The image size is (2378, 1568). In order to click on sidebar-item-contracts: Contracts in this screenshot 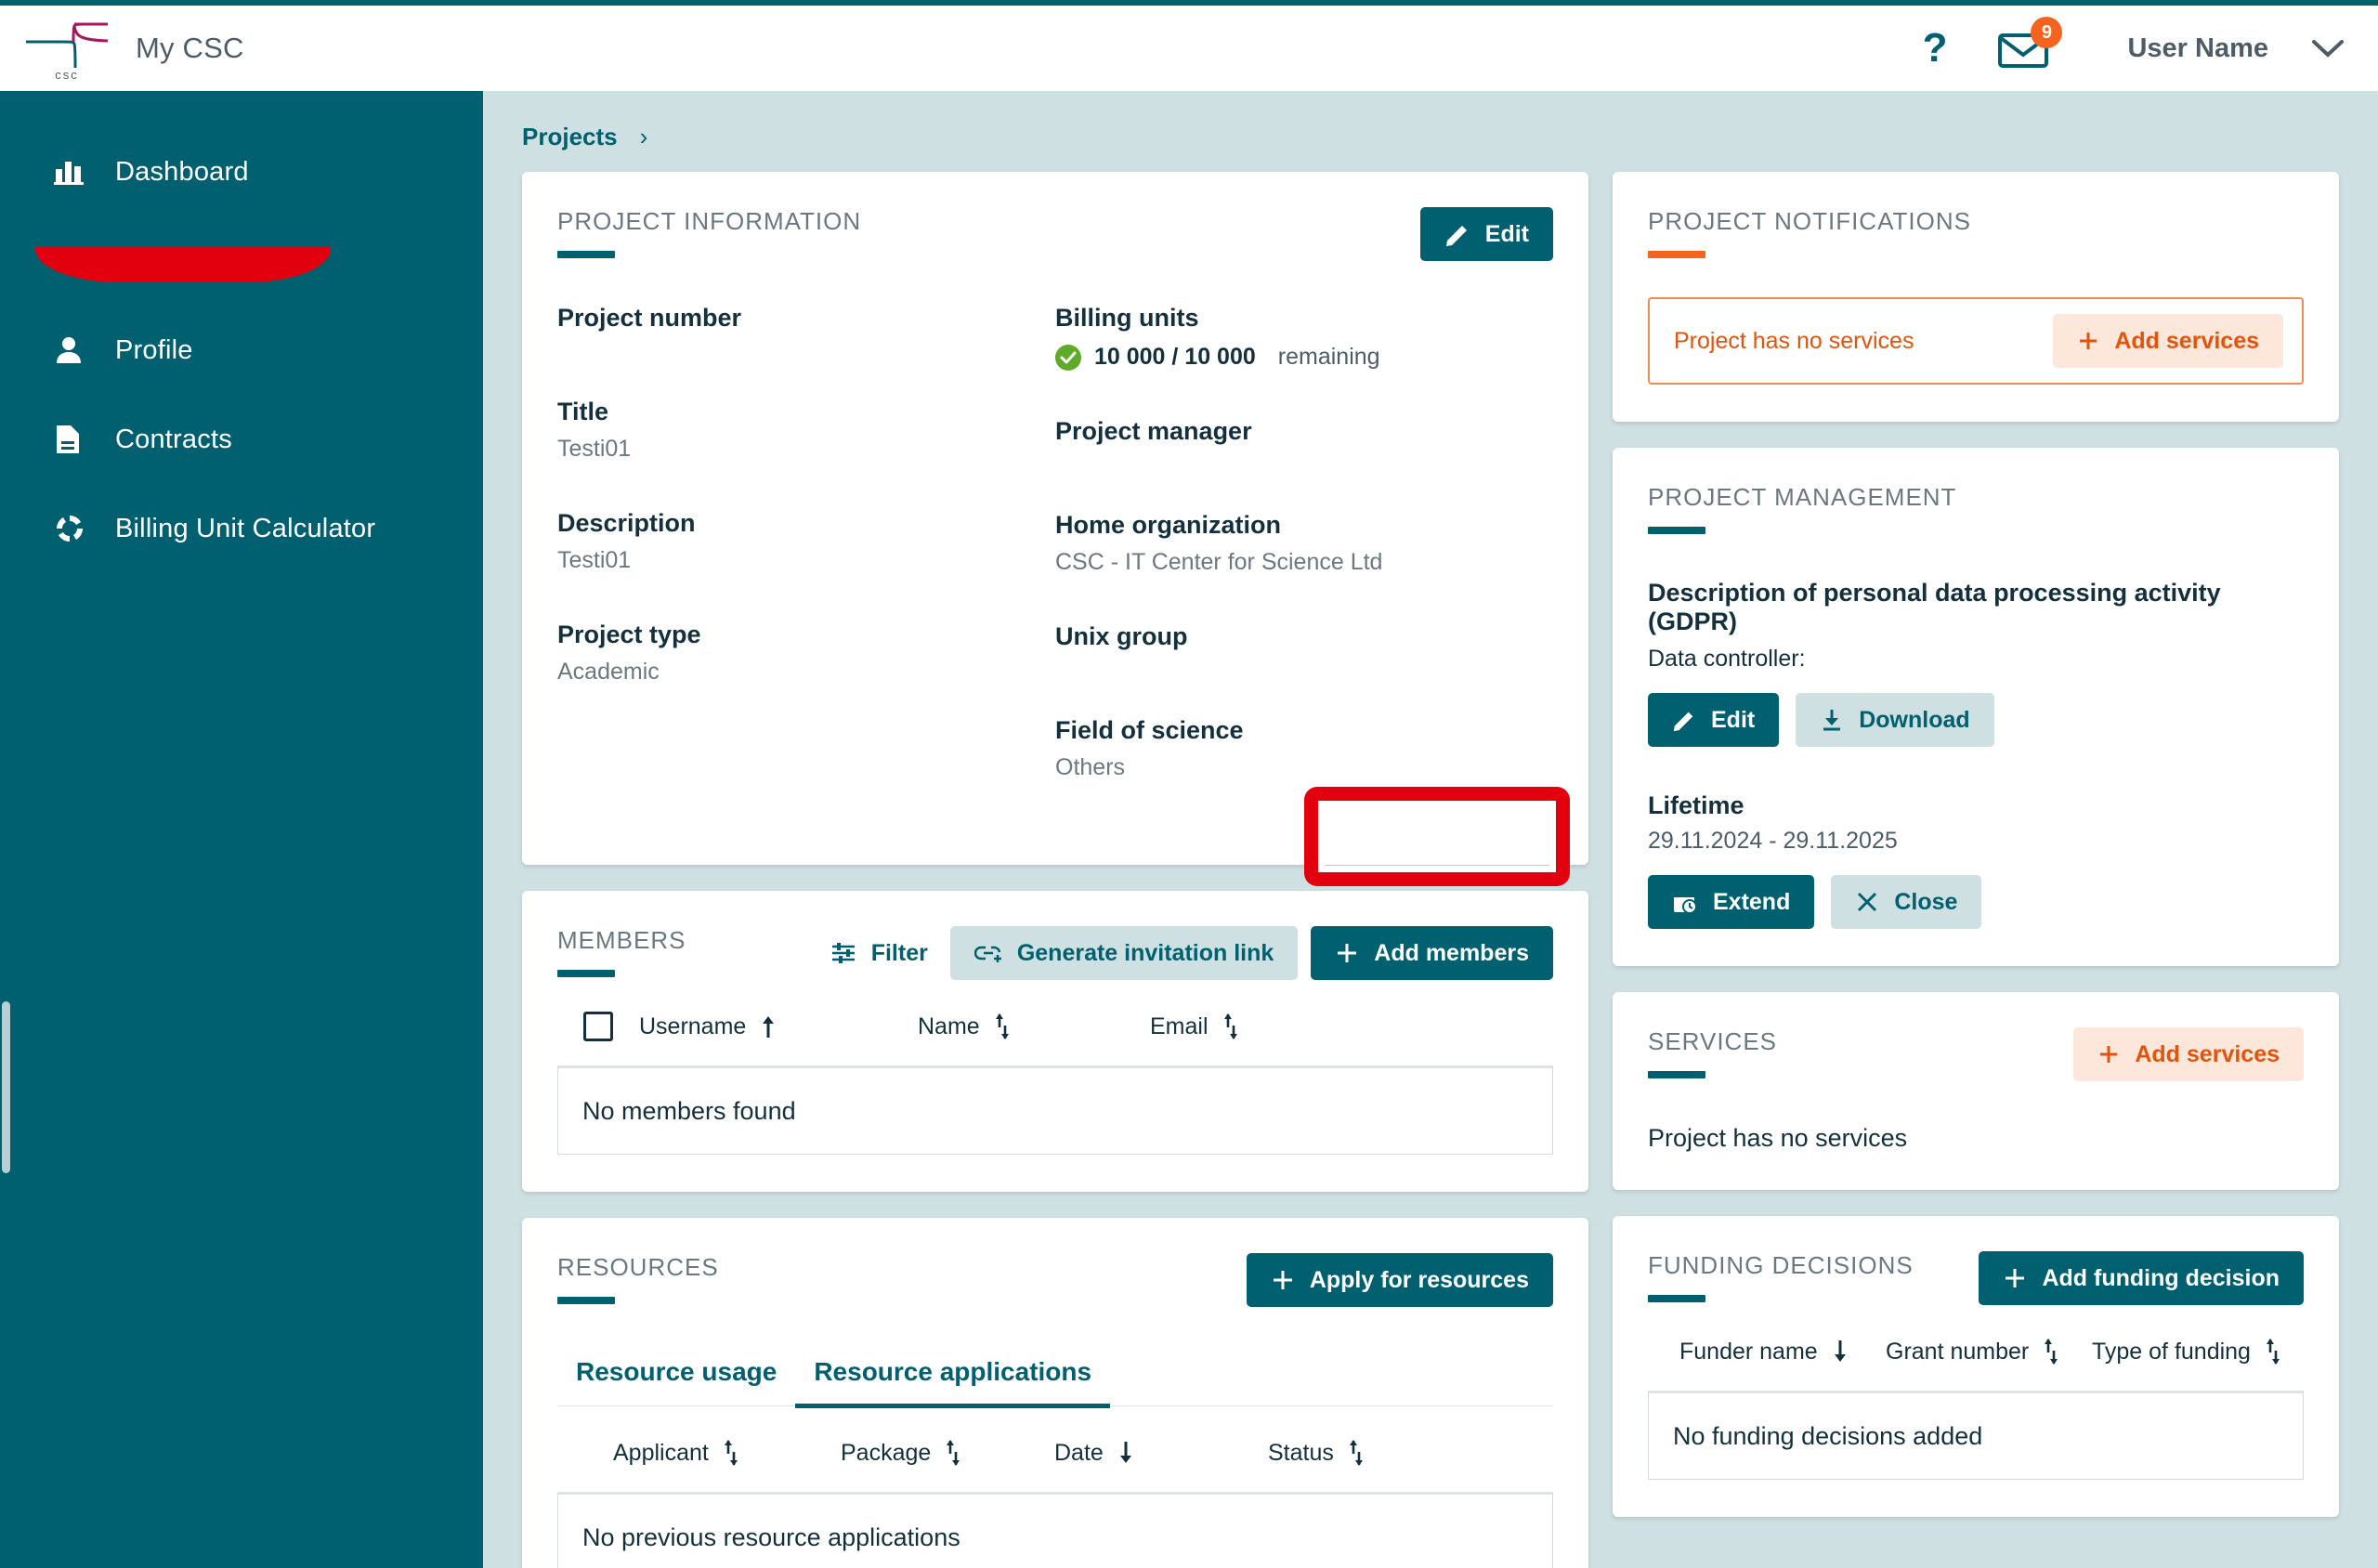, I will do `click(241, 439)`.